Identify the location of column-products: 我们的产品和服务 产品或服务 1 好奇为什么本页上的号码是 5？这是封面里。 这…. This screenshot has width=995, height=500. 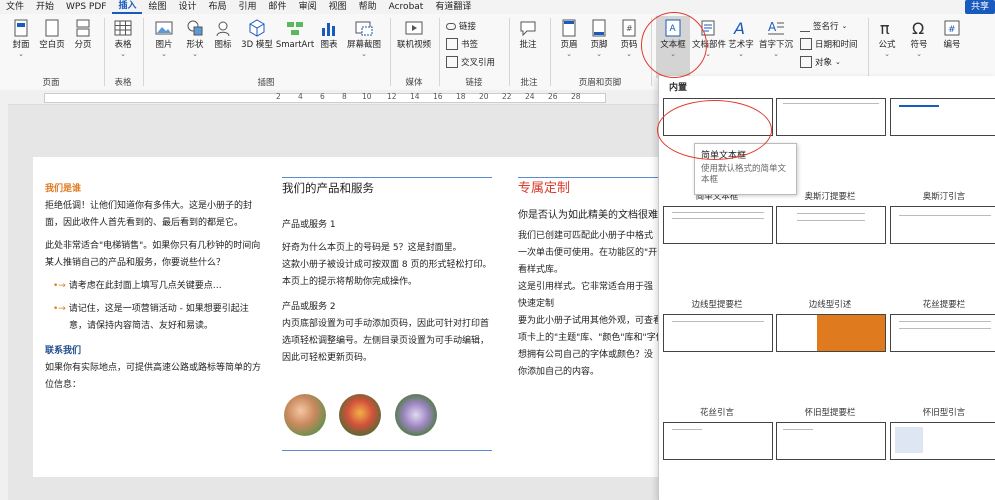
(389, 272).